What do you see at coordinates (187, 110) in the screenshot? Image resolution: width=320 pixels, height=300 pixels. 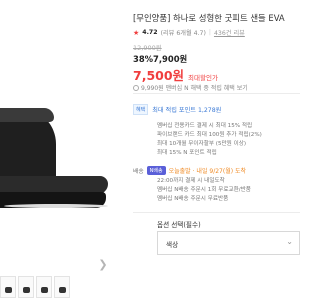 I see `benefit-headline: 최대 적립 포인트 1,278원` at bounding box center [187, 110].